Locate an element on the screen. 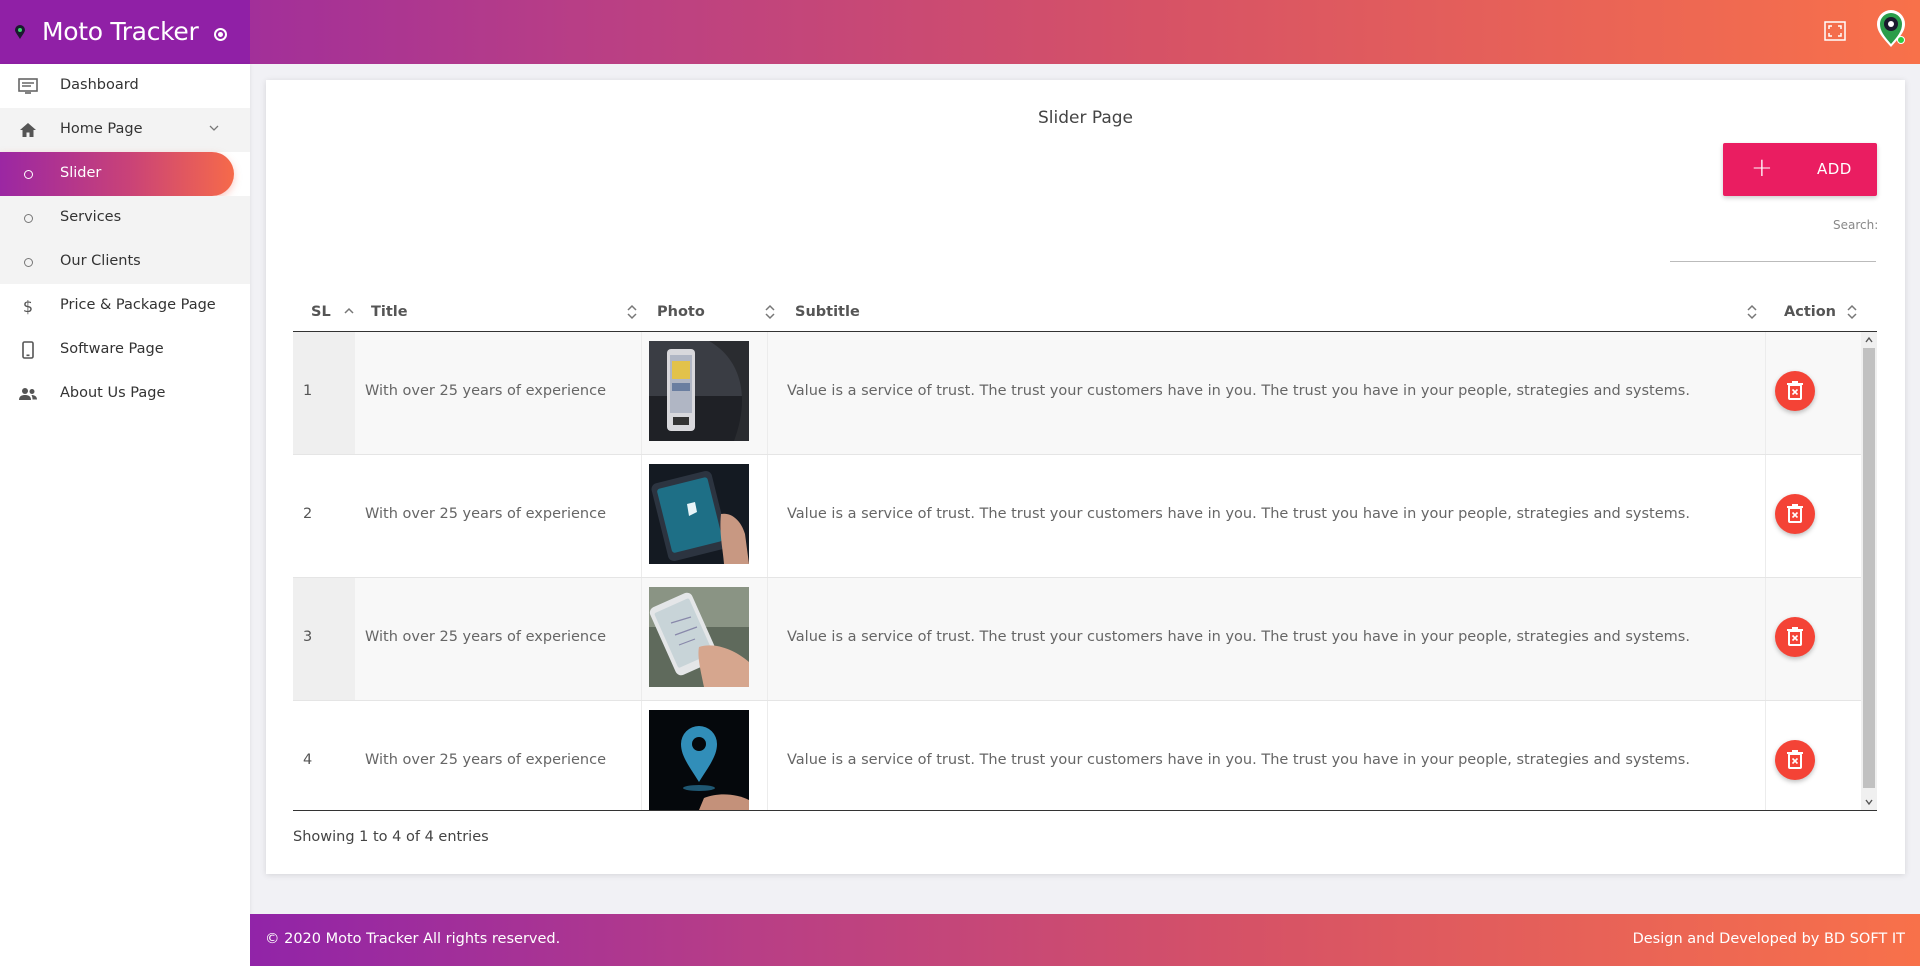  sidebar-item-dashboard: Dashboard is located at coordinates (125, 86).